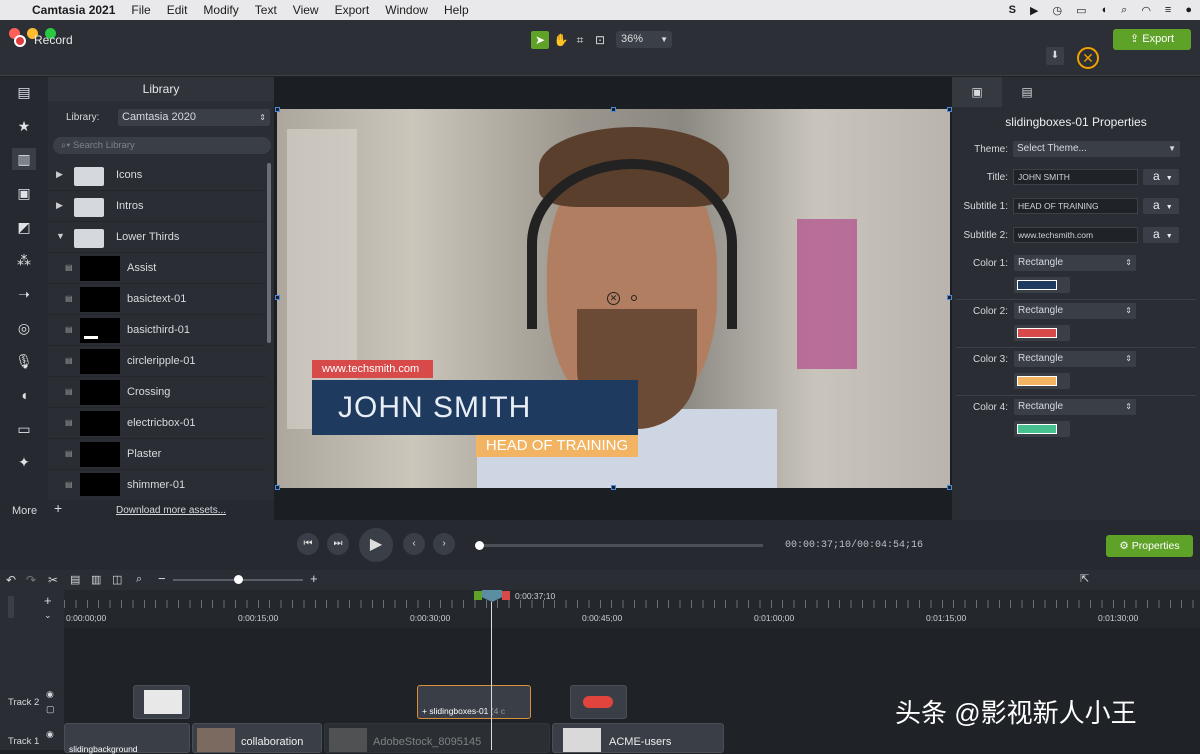 The height and width of the screenshot is (754, 1200). Describe the element at coordinates (1034, 10) in the screenshot. I see `play-status-icon: ▶` at that location.